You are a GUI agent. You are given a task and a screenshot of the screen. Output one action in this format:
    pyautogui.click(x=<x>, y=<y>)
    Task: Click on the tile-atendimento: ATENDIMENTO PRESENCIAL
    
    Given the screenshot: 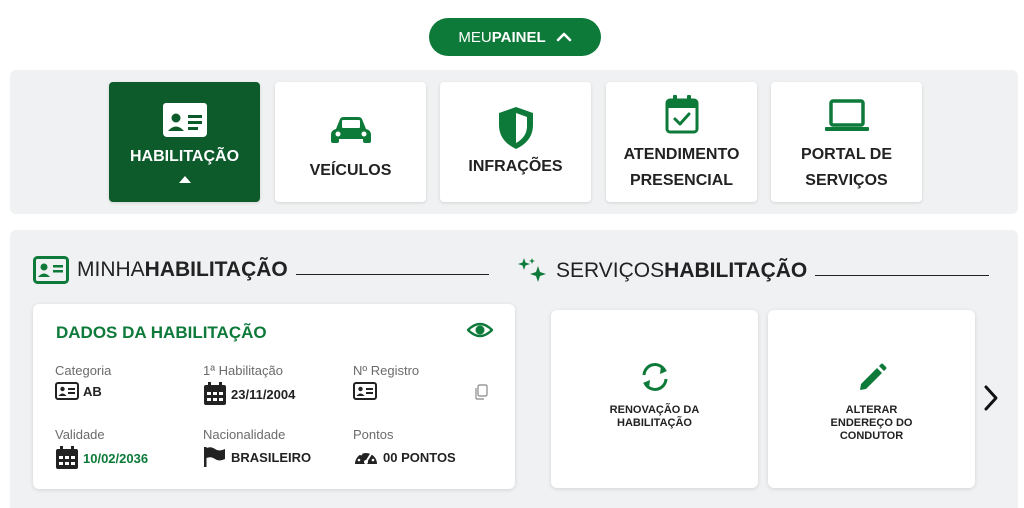 What is the action you would take?
    pyautogui.click(x=681, y=142)
    